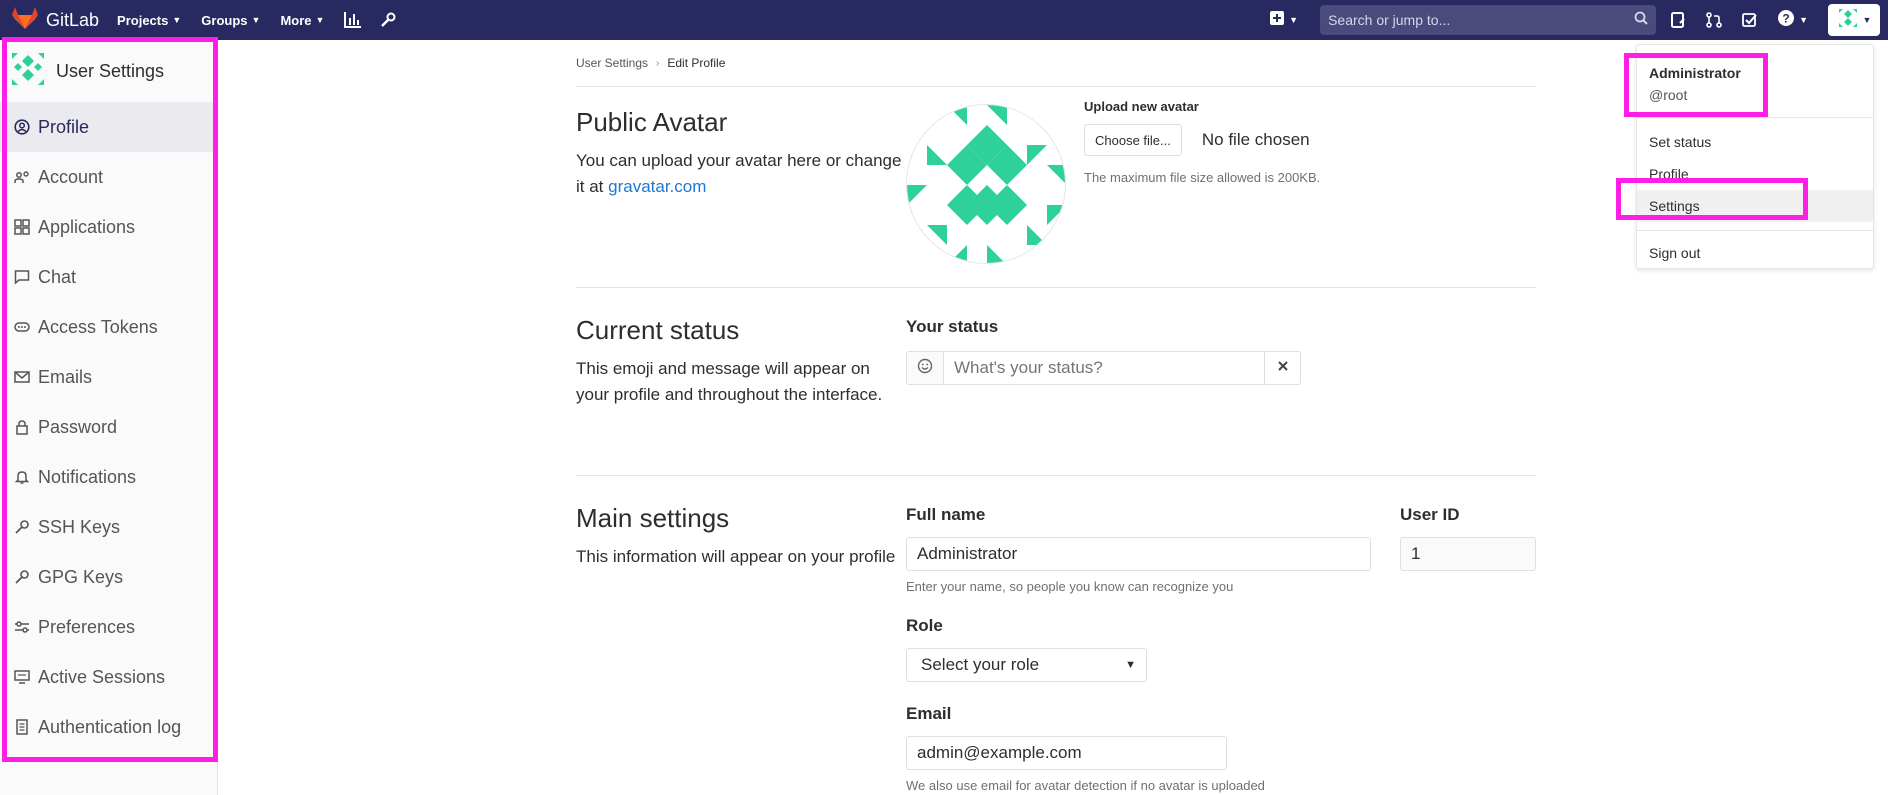  I want to click on sidebar-item-preferences: Preferences, so click(108, 627).